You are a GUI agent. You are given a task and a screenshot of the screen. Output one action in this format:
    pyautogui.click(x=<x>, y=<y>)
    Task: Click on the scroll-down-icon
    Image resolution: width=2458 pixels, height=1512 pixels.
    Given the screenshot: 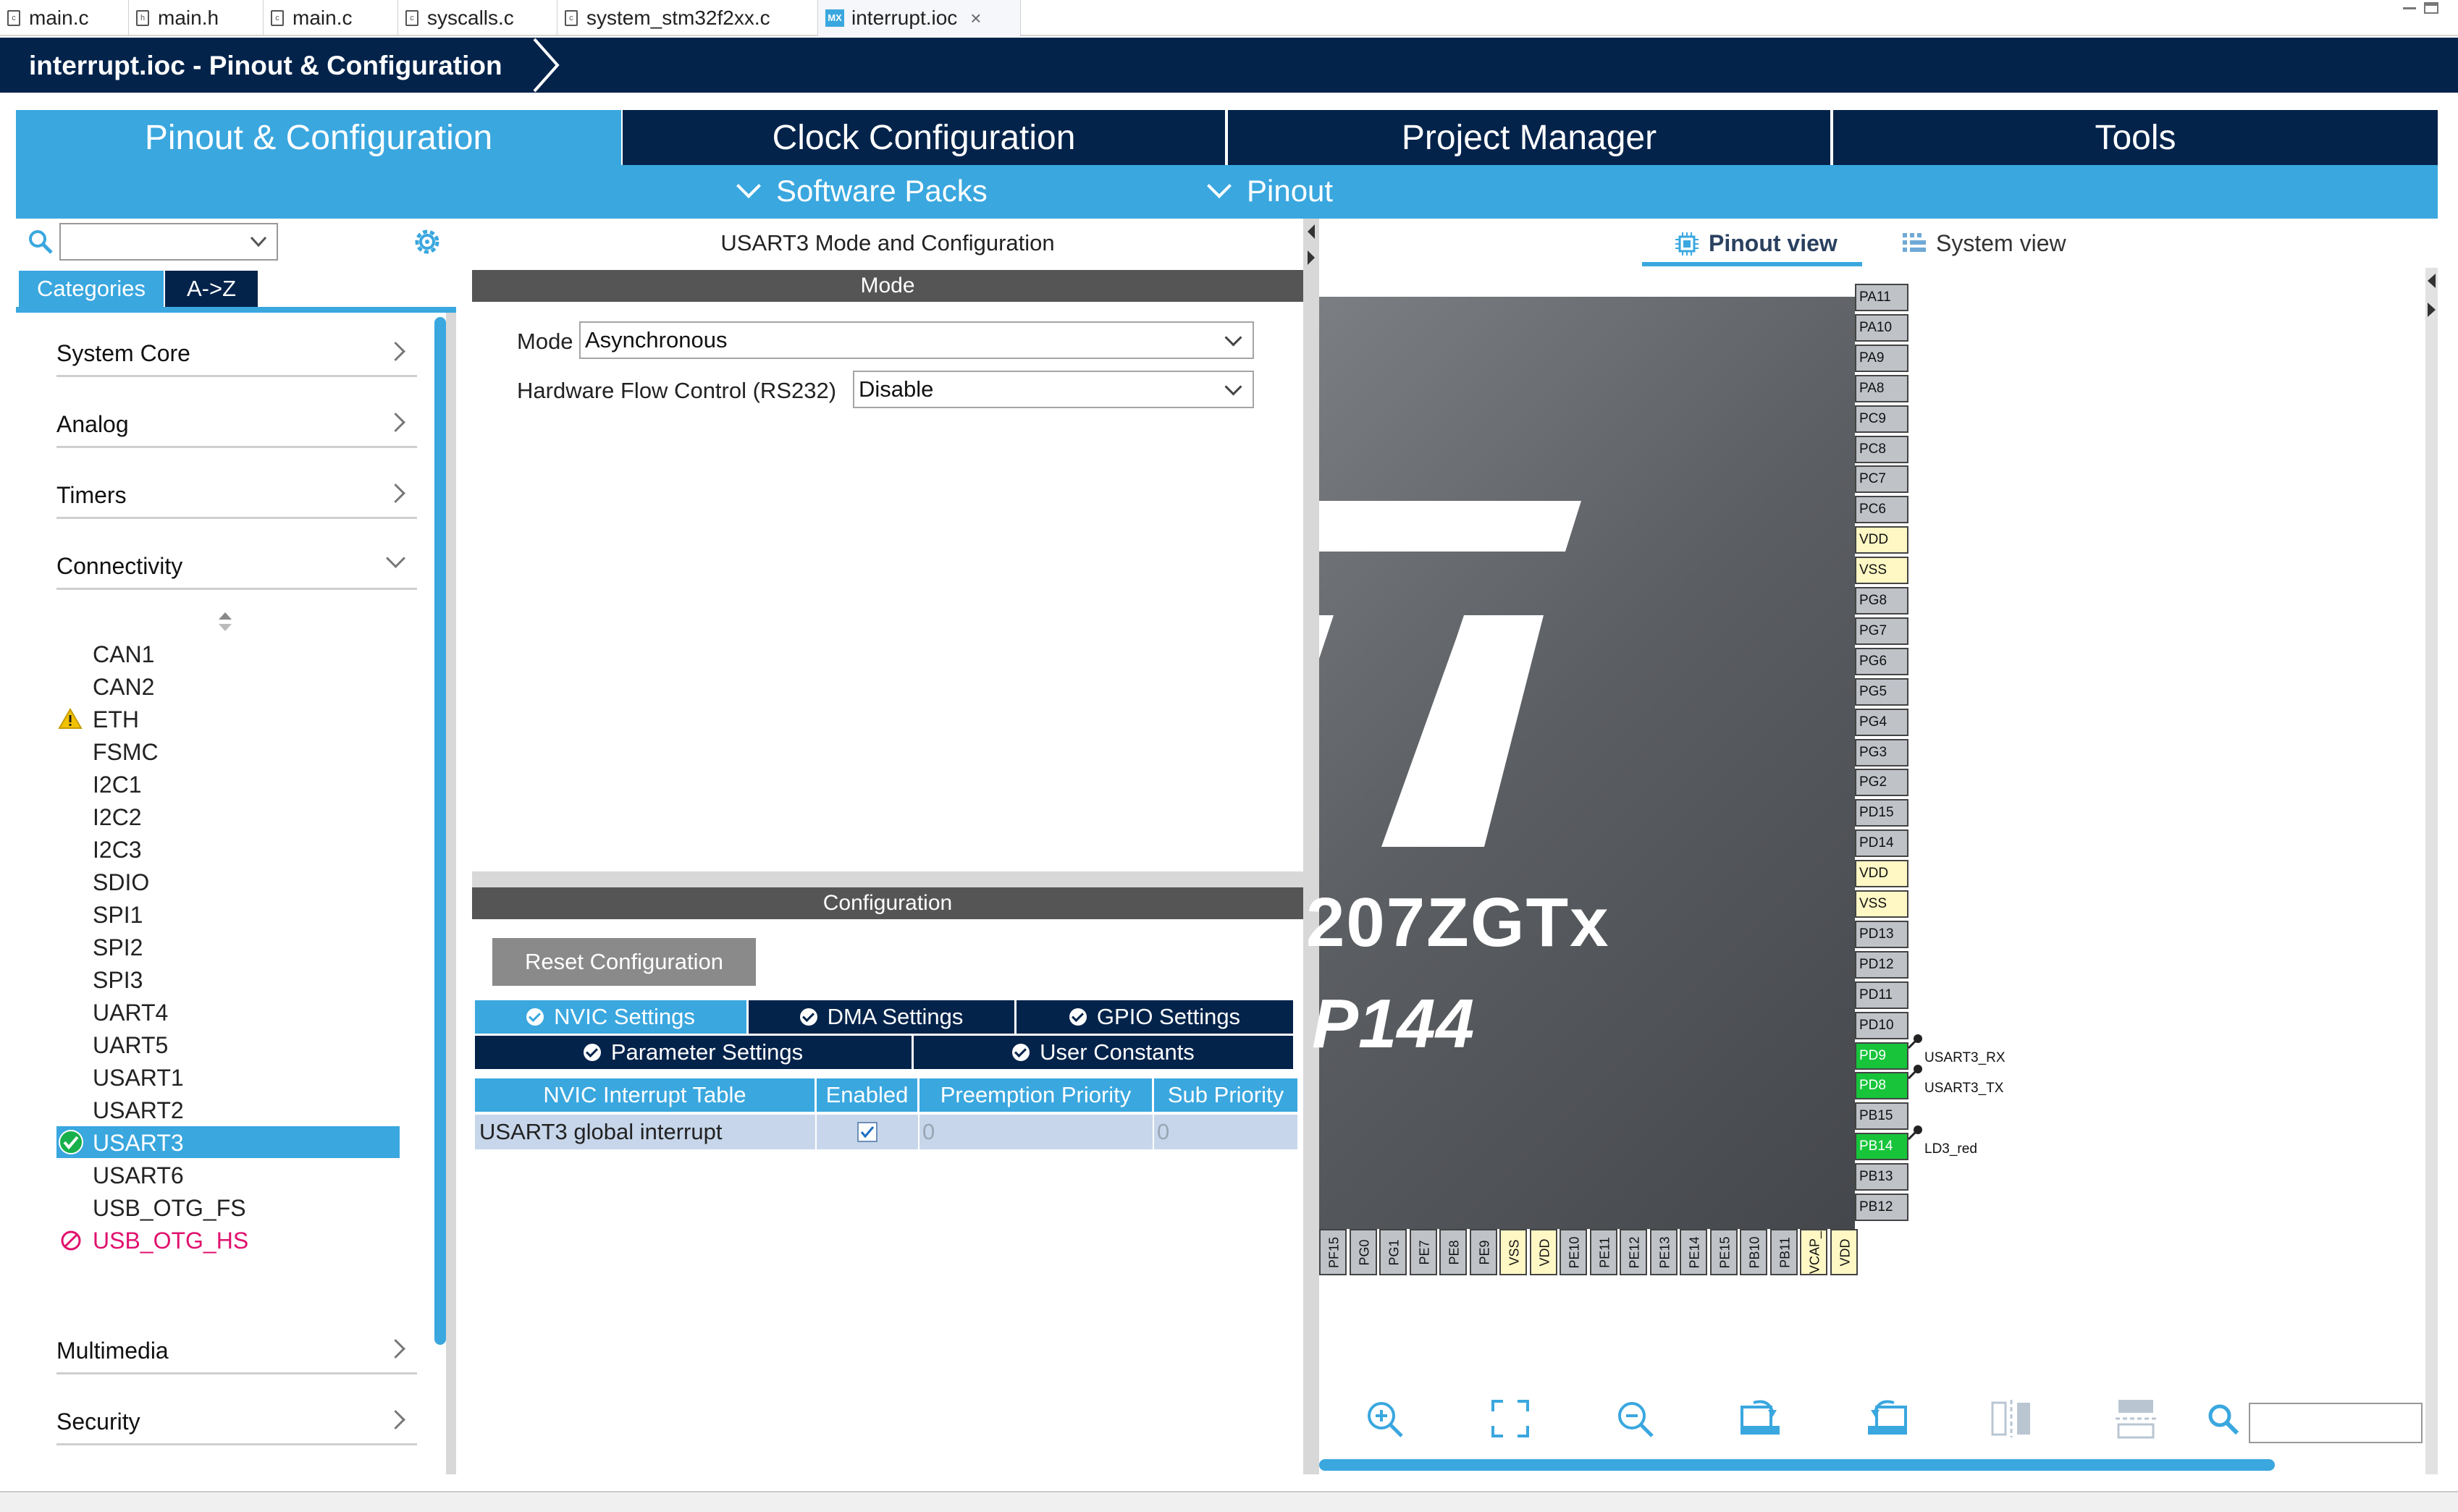 What is the action you would take?
    pyautogui.click(x=2431, y=309)
    